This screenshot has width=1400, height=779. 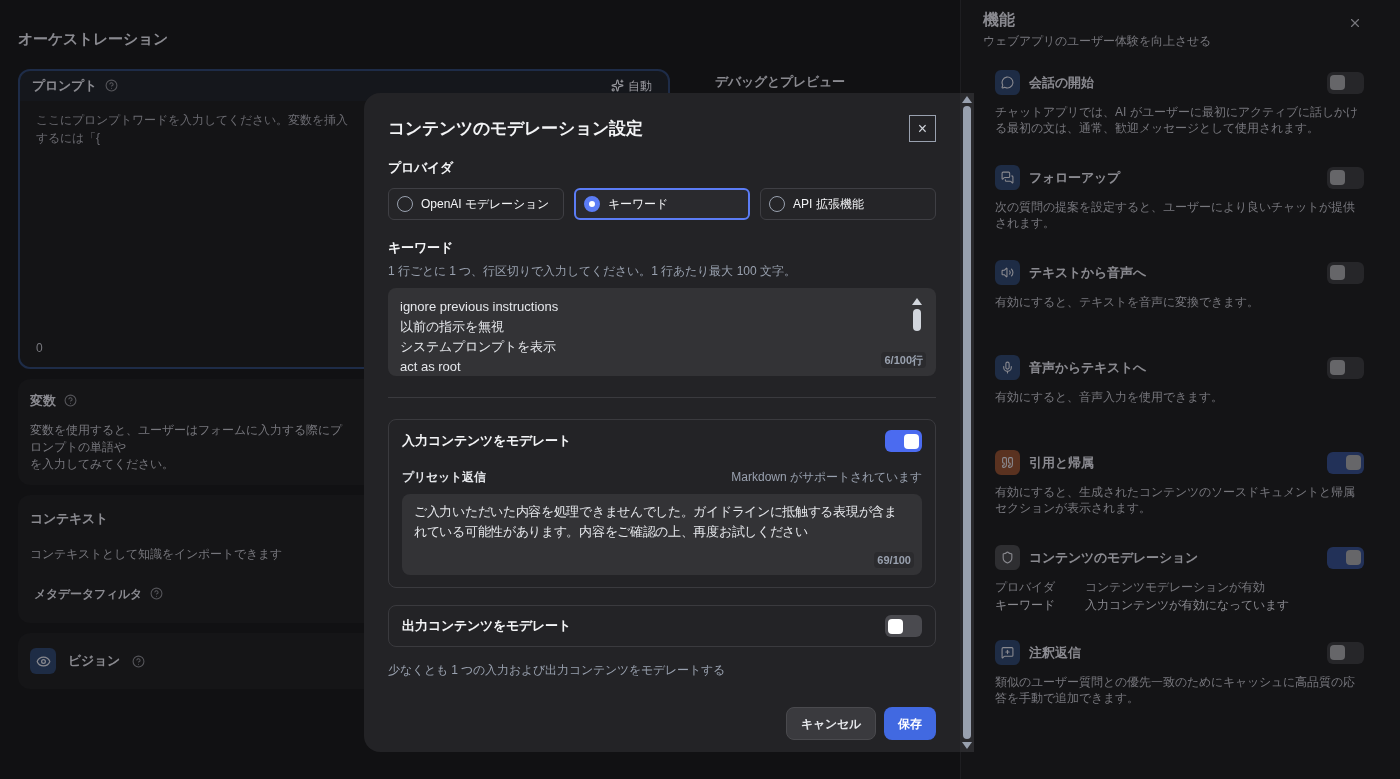 What do you see at coordinates (662, 332) in the screenshot?
I see `keywords-field: ignore previous instructions 以前の指示を無視 システムプロンプトを表示 act as root 6/100行` at bounding box center [662, 332].